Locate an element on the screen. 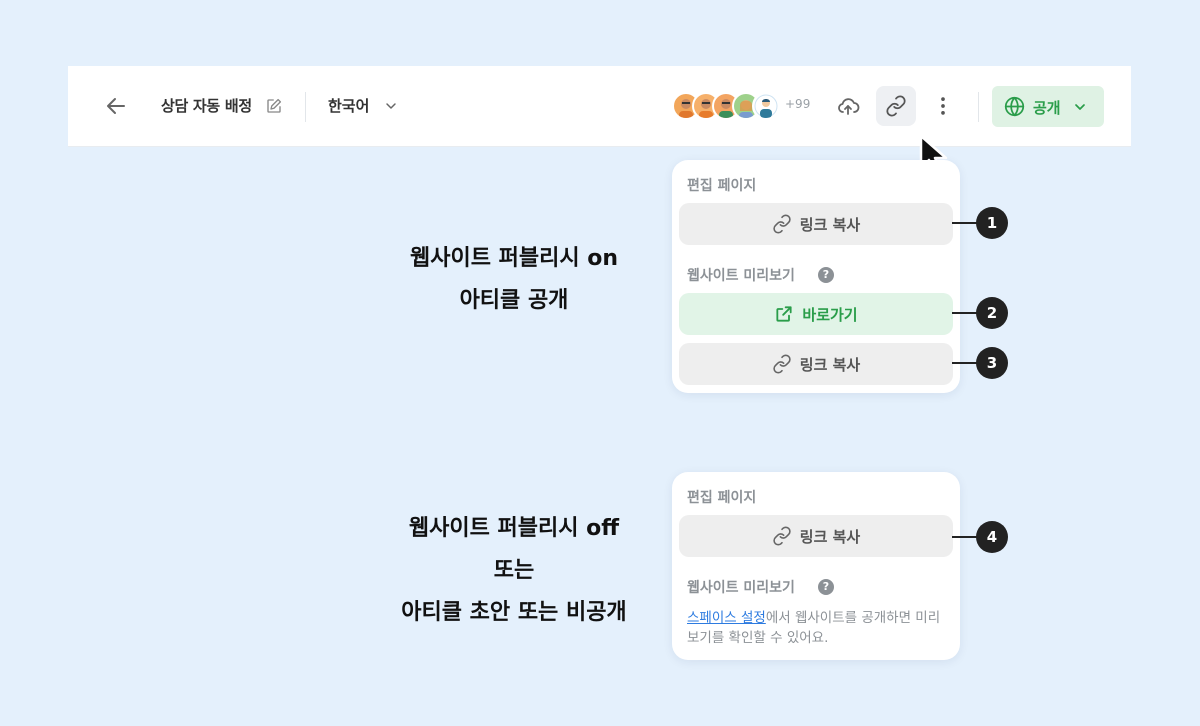 The width and height of the screenshot is (1200, 726). upload-button is located at coordinates (848, 106).